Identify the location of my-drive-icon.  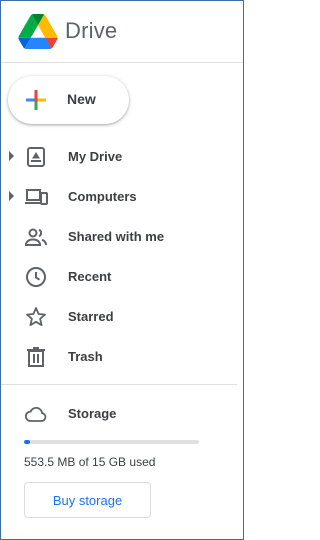
(36, 157).